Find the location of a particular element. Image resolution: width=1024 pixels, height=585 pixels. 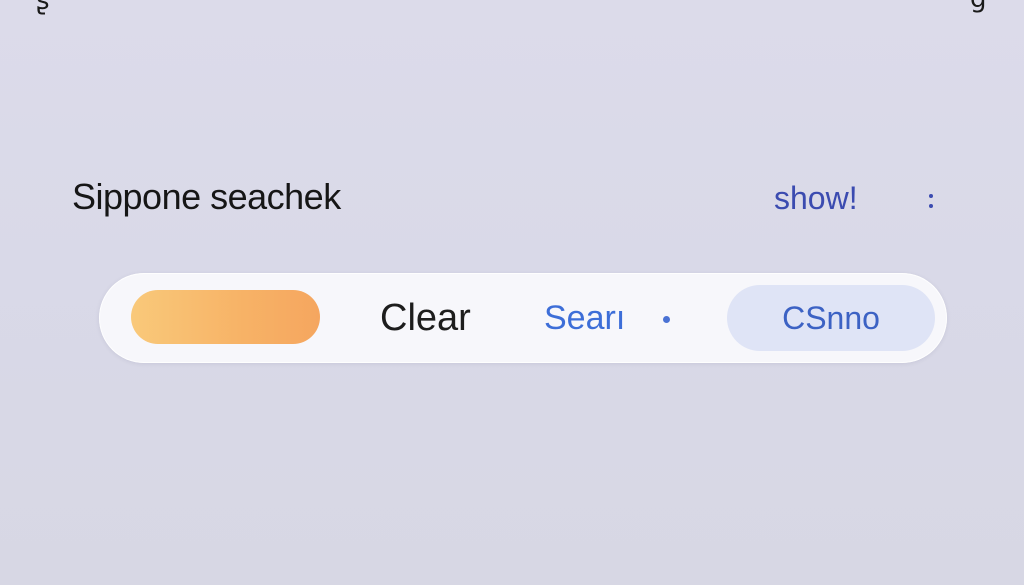

status-dot-icon is located at coordinates (666, 319).